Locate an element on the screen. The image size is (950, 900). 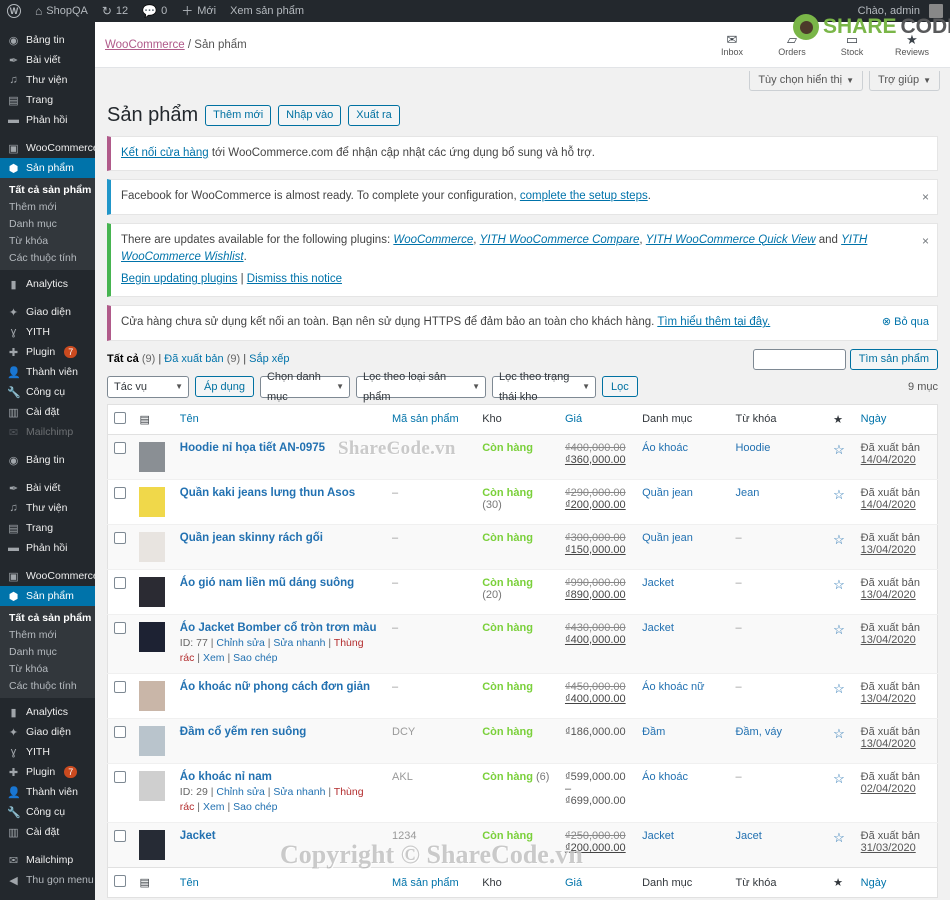
sidebar-item-products-2: ⬢ Sản phẩm is located at coordinates (51, 596).